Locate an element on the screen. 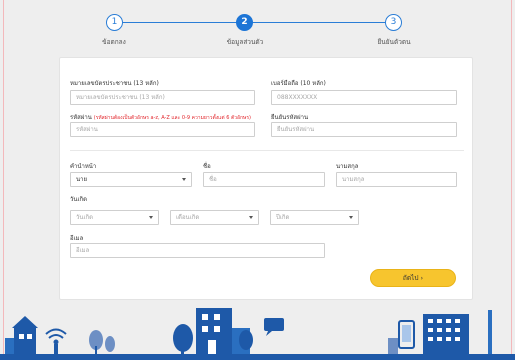 This screenshot has width=515, height=360. birth-year-select: ปีเกิด is located at coordinates (314, 217).